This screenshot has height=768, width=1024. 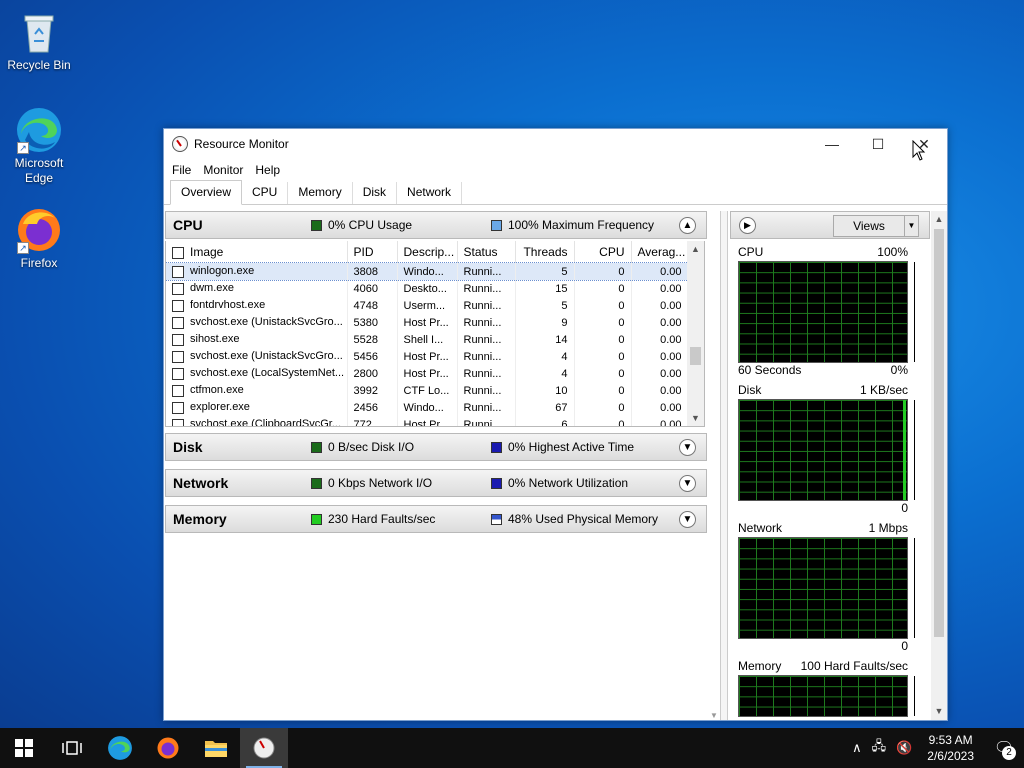 I want to click on table-row: sihost.exe 5528 Shell I... Runni... 14 0 0.00, so click(x=427, y=339).